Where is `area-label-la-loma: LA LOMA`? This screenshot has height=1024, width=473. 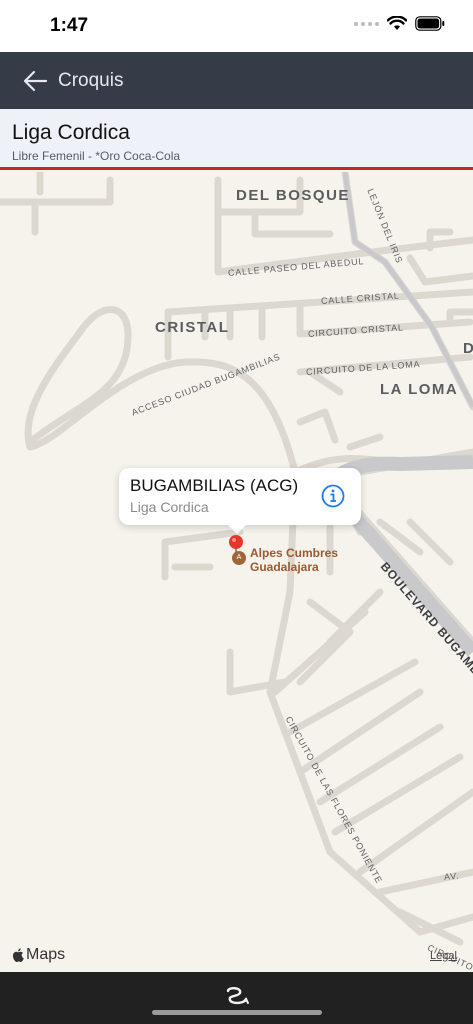 area-label-la-loma: LA LOMA is located at coordinates (419, 389).